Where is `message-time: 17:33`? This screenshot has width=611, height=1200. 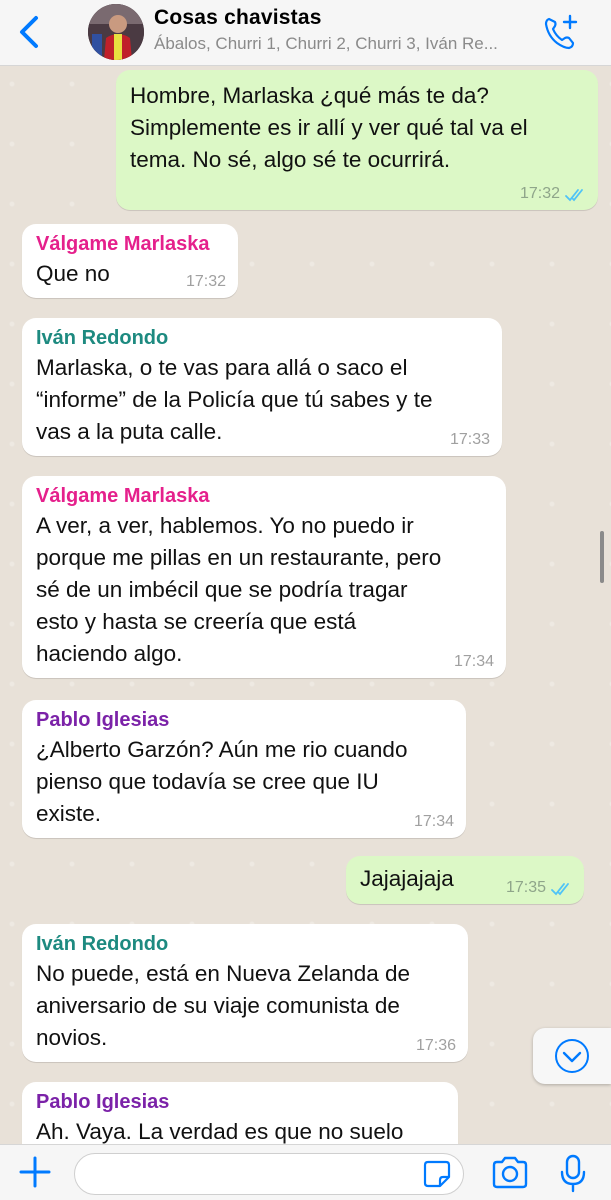
message-time: 17:33 is located at coordinates (469, 439).